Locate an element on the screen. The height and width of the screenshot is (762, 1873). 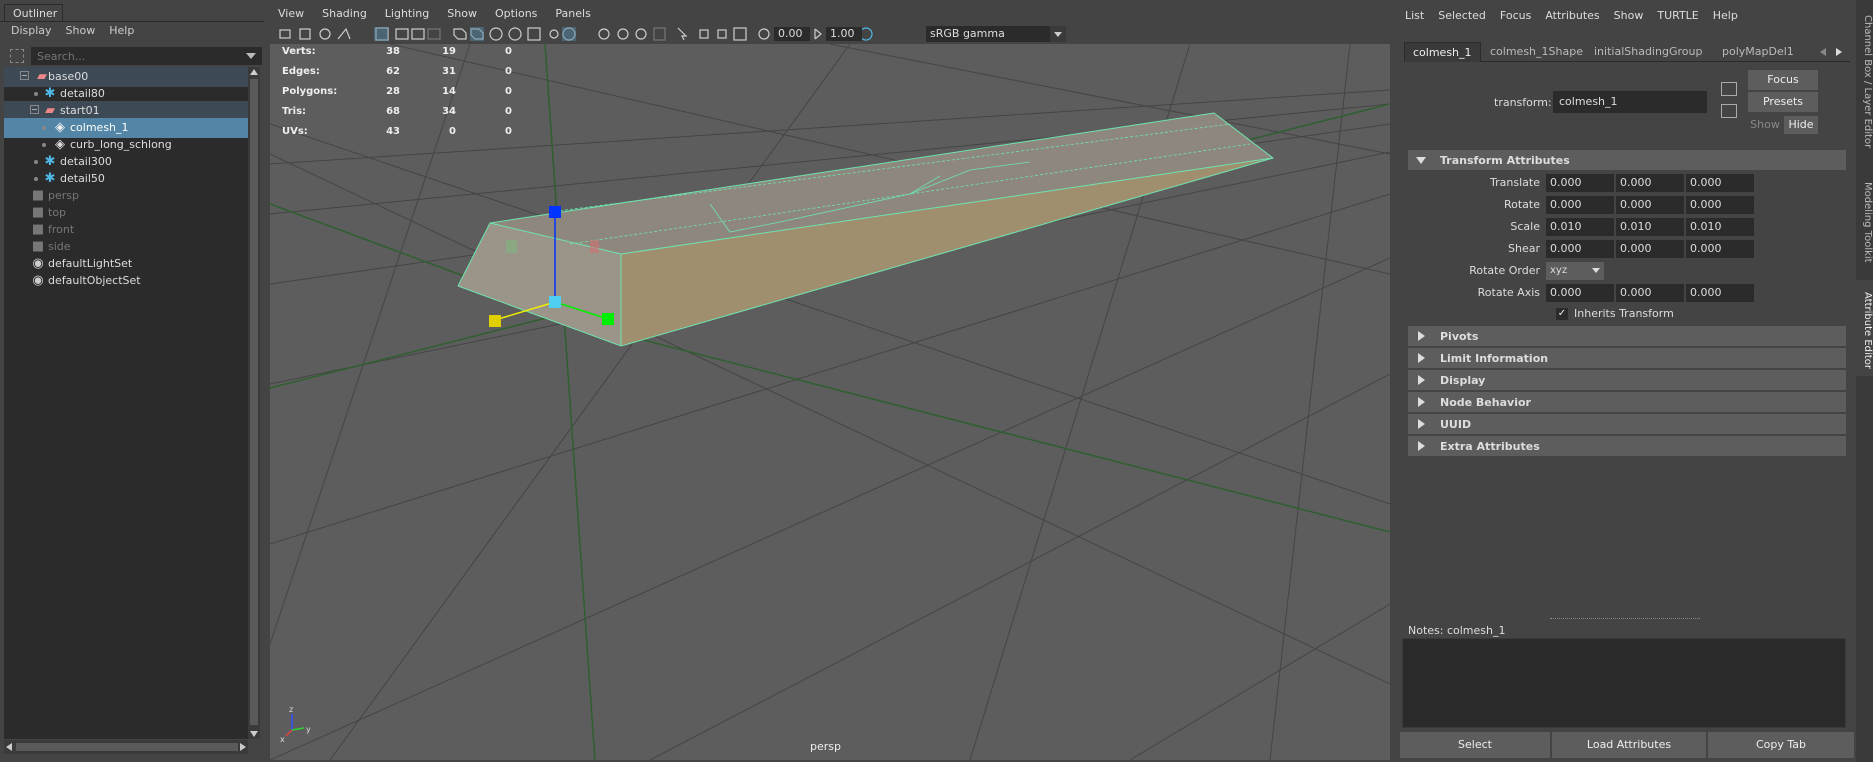
translate-x-field: 0.000 is located at coordinates (1580, 183).